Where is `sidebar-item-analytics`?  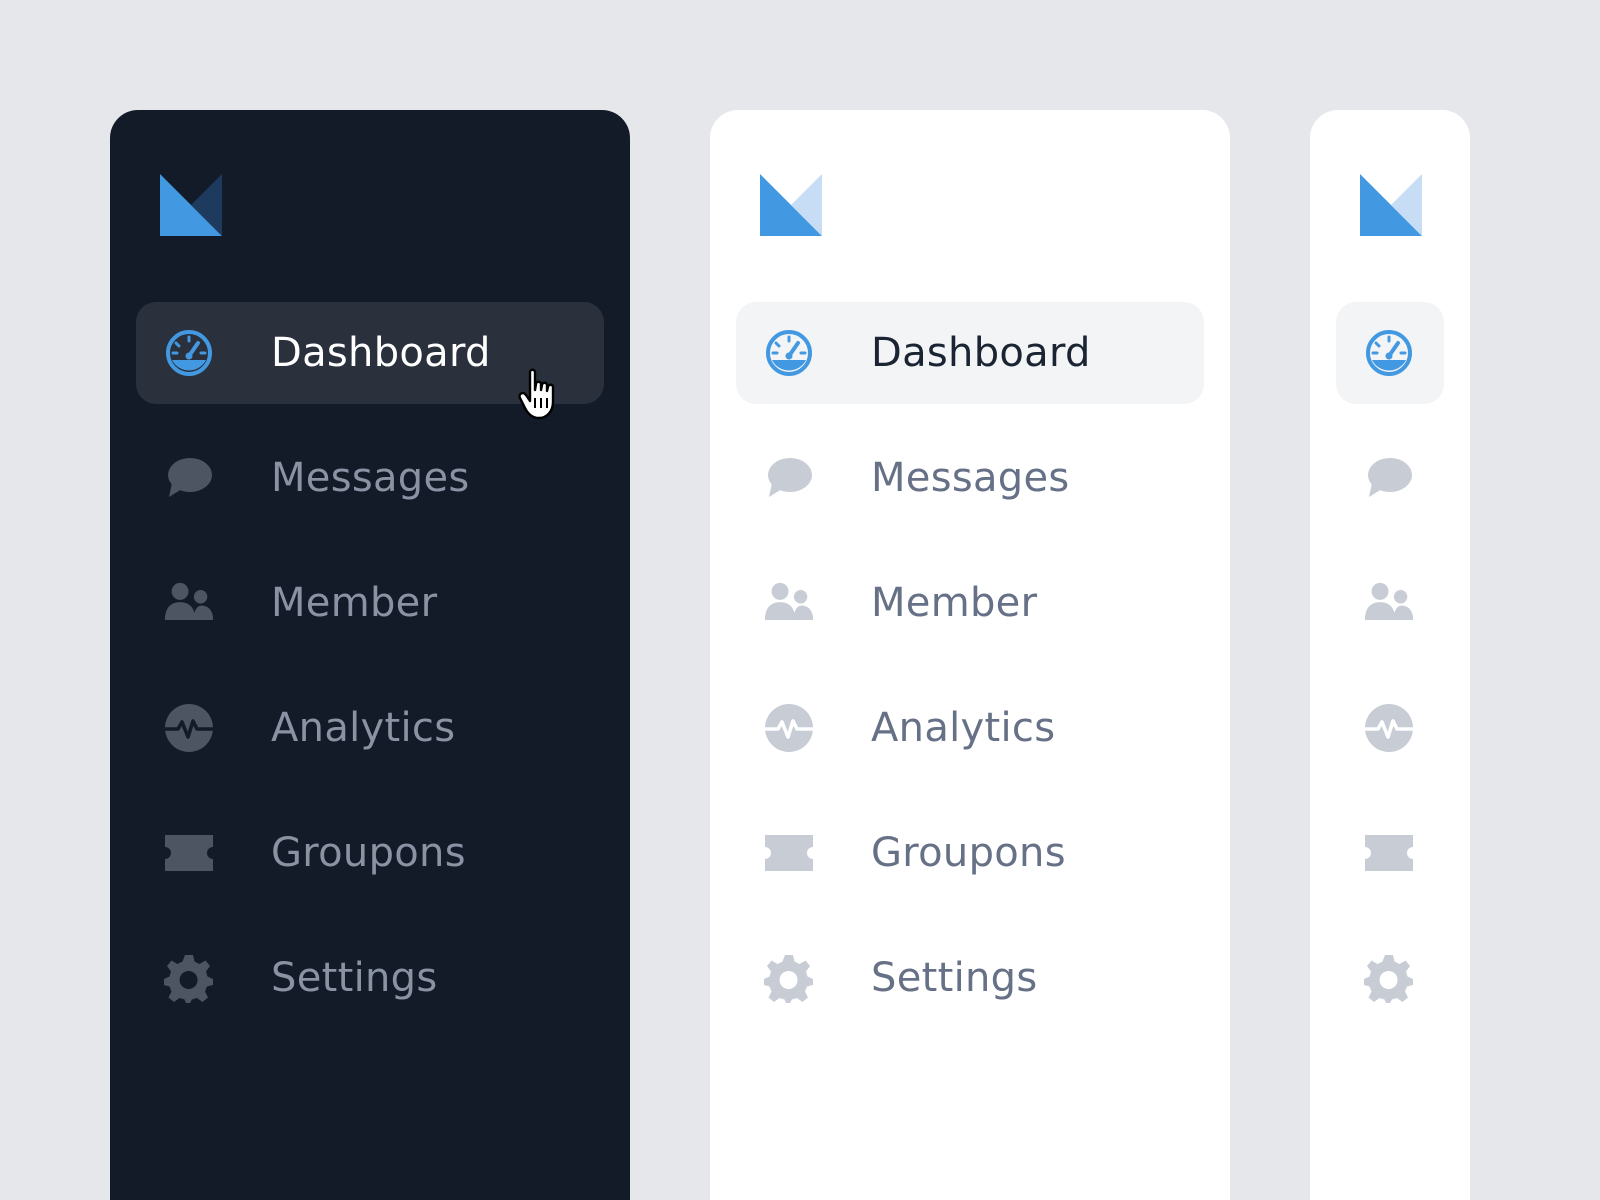
sidebar-item-analytics is located at coordinates (1390, 728).